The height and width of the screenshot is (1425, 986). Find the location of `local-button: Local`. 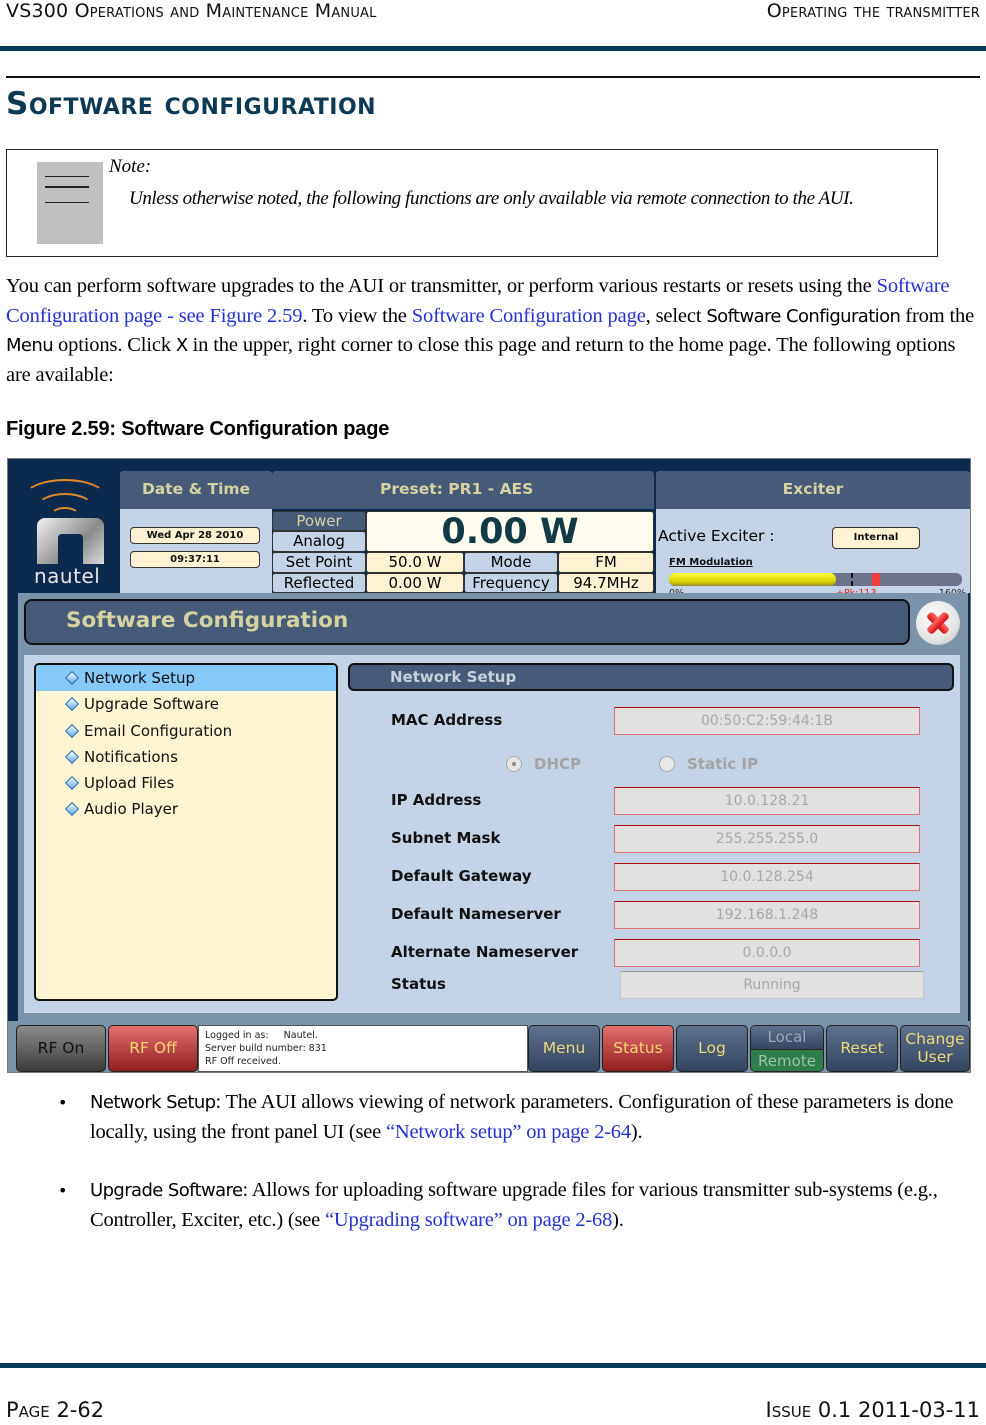

local-button: Local is located at coordinates (787, 1037).